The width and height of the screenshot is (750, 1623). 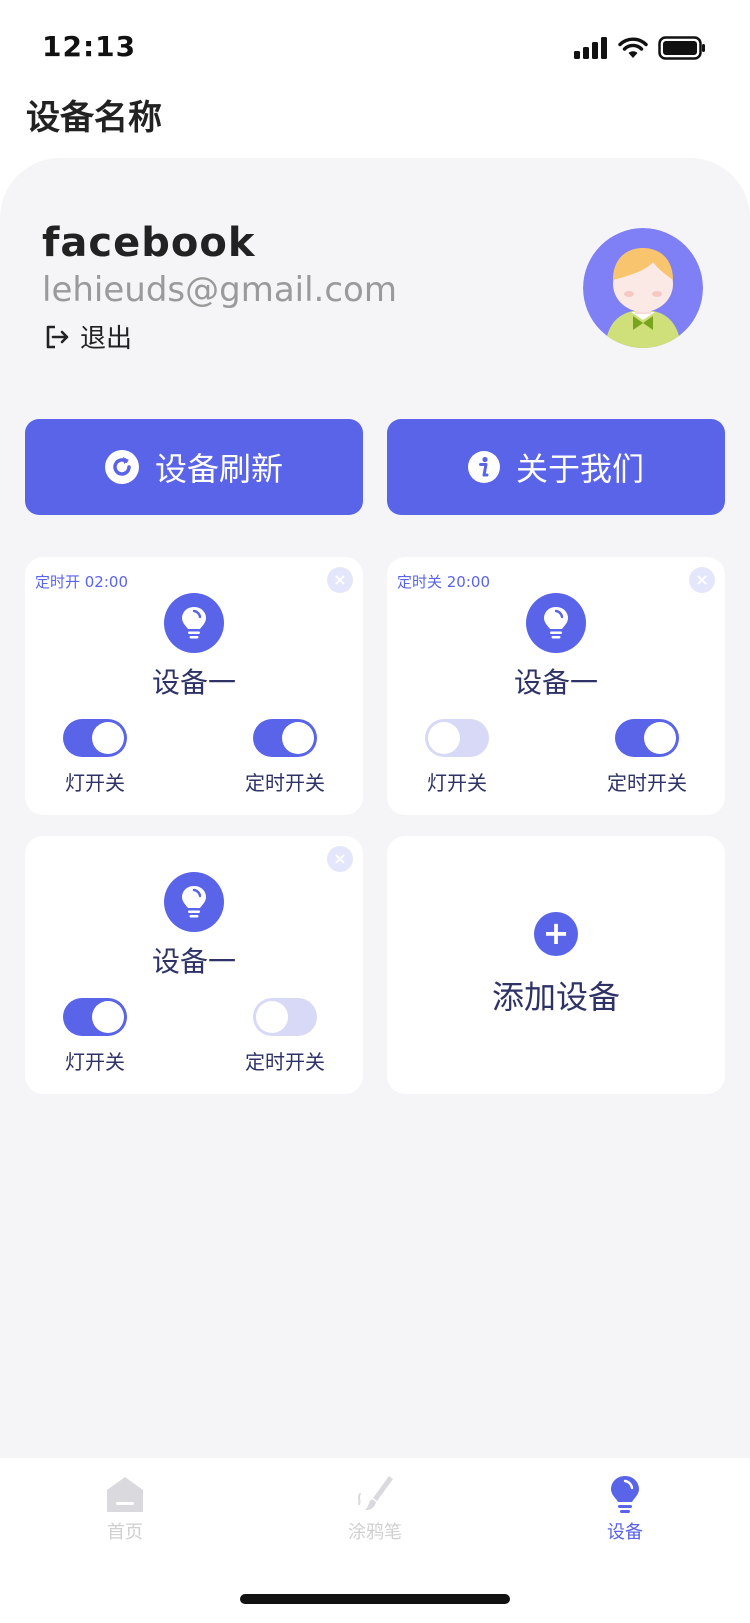 I want to click on avatar, so click(x=643, y=288).